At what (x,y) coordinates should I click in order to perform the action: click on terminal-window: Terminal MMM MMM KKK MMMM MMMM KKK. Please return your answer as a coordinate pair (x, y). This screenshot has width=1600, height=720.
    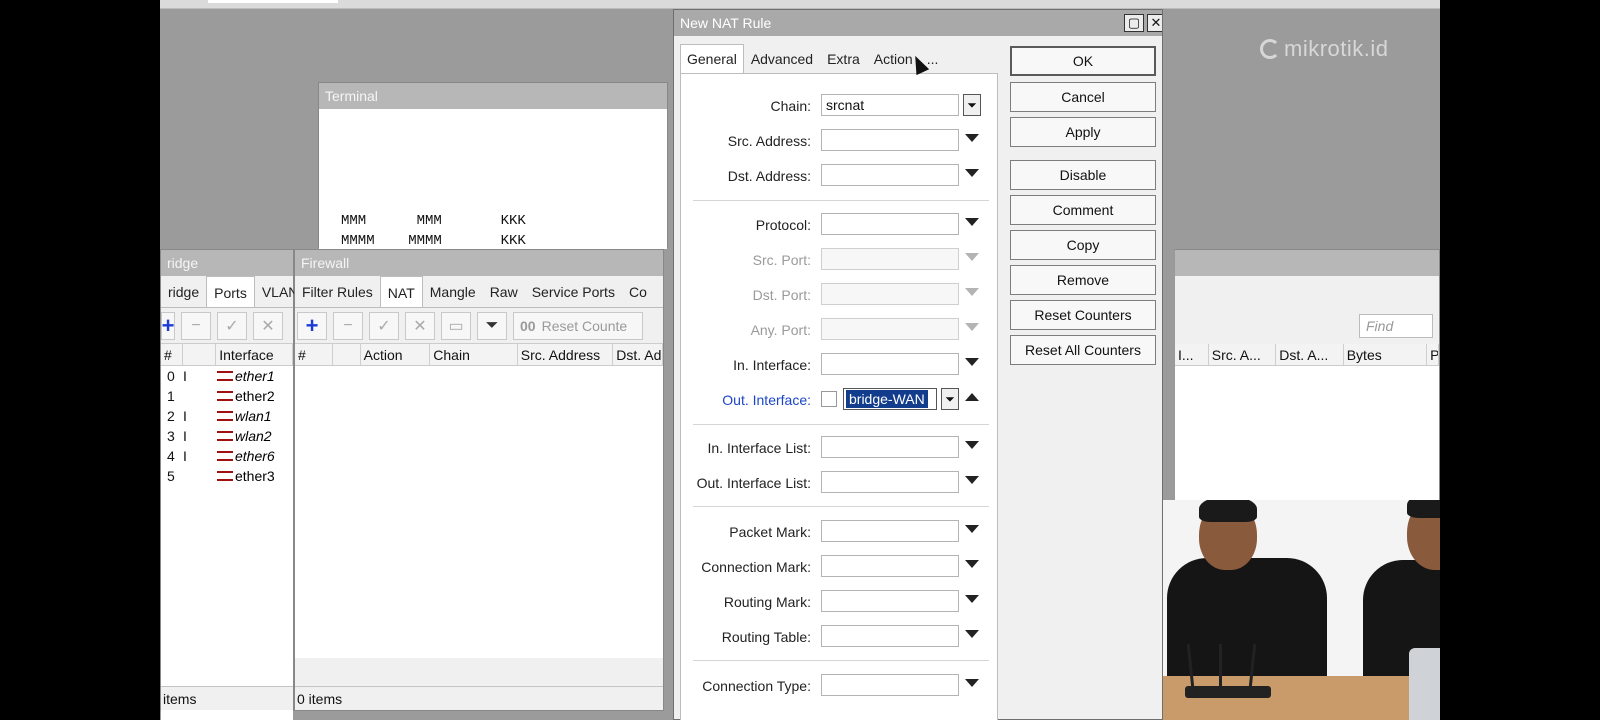
    Looking at the image, I should click on (493, 165).